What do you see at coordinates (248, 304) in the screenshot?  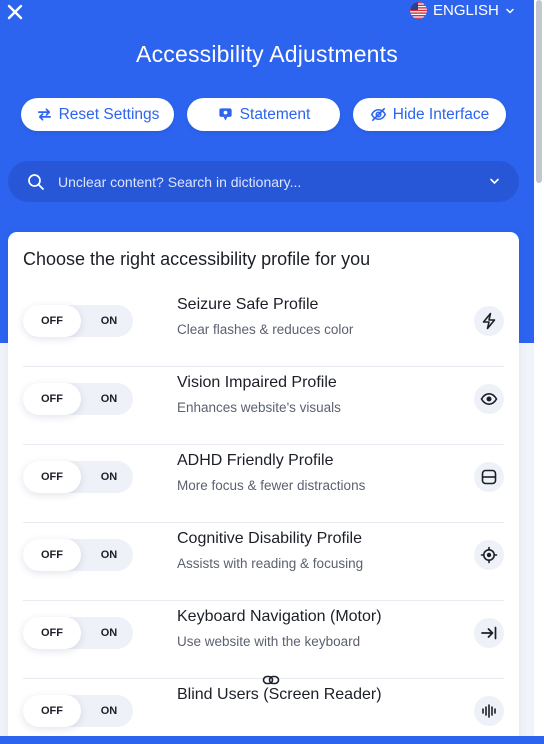 I see `profile-name: Seizure Safe Profile` at bounding box center [248, 304].